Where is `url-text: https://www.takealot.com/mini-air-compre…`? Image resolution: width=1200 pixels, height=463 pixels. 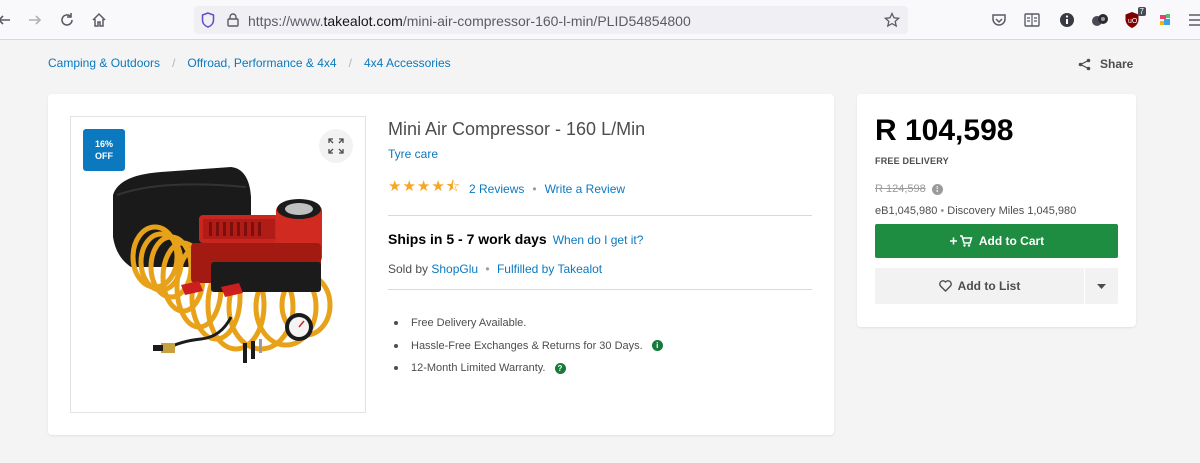
url-text: https://www.takealot.com/mini-air-compre… is located at coordinates (469, 21).